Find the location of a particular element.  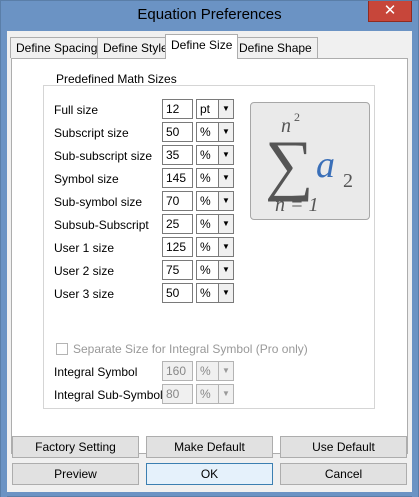

integral-size-checkbox is located at coordinates (62, 349).